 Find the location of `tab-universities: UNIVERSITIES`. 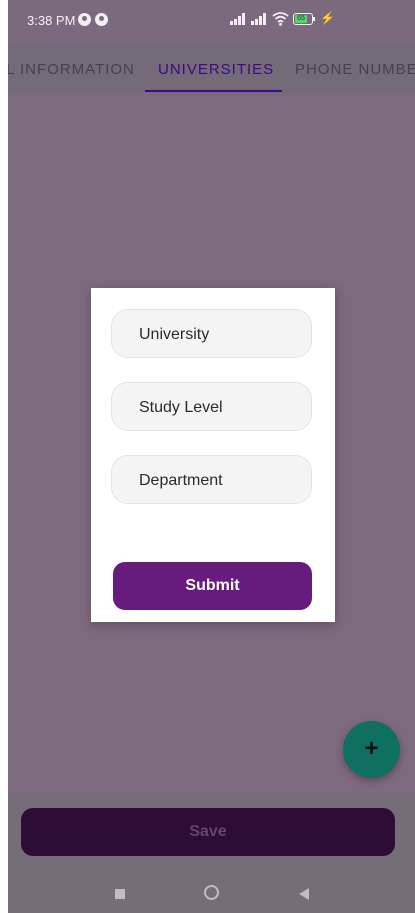

tab-universities: UNIVERSITIES is located at coordinates (216, 69).